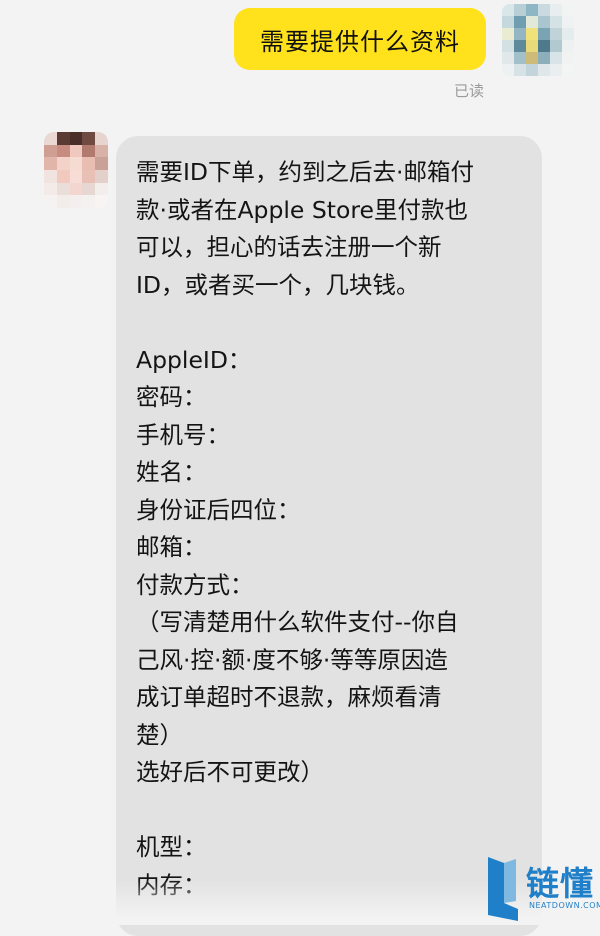 The image size is (600, 936). Describe the element at coordinates (171, 847) in the screenshot. I see `message-line: 机型：` at that location.